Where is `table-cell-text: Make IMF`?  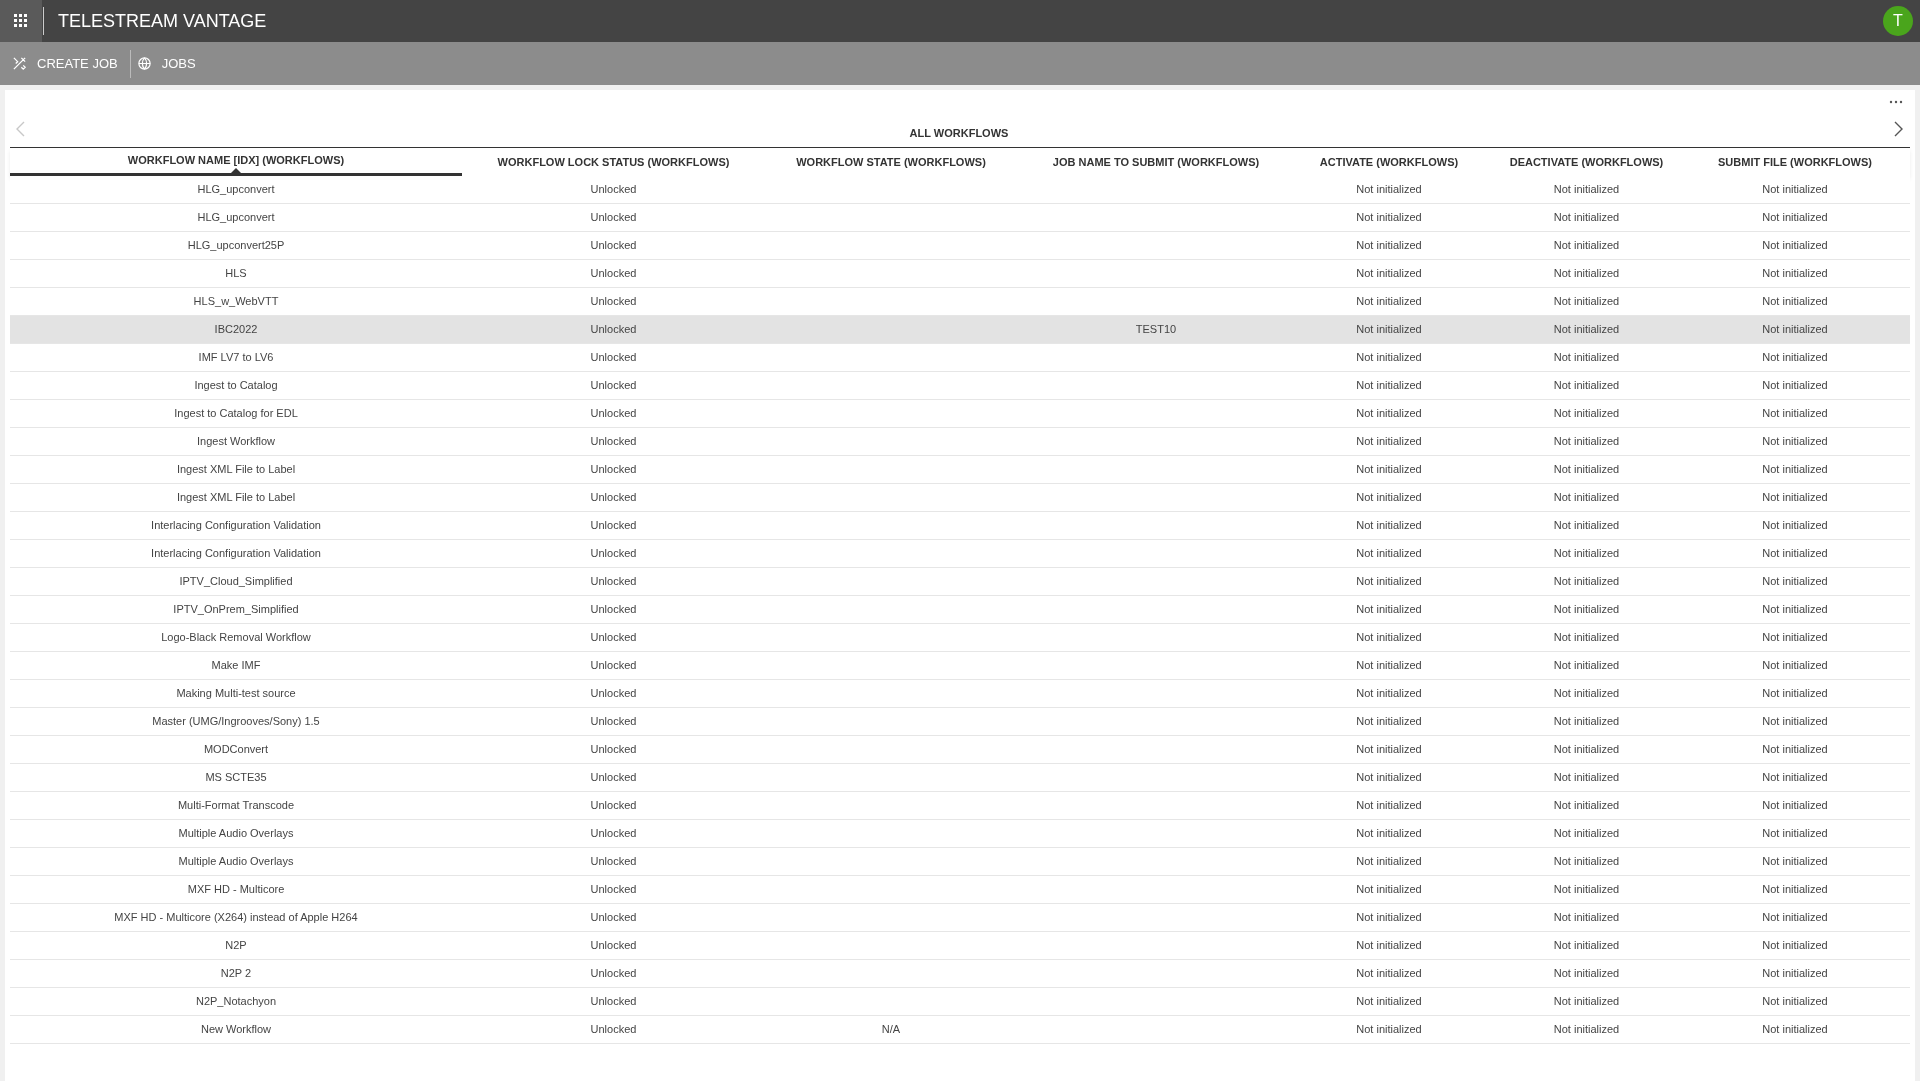 table-cell-text: Make IMF is located at coordinates (236, 666).